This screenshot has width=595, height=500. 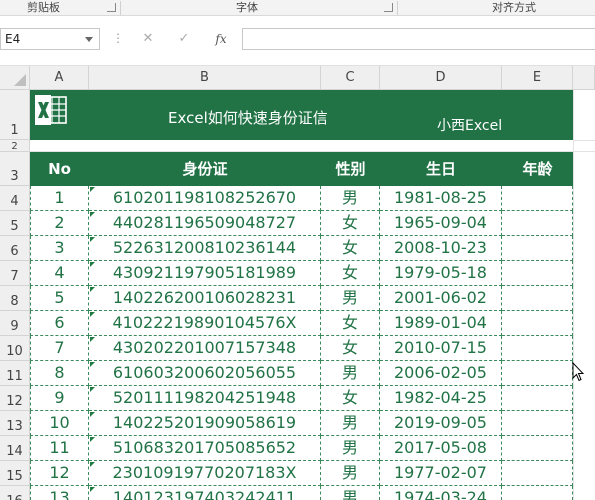 I want to click on header-birthday: 生日, so click(x=441, y=169).